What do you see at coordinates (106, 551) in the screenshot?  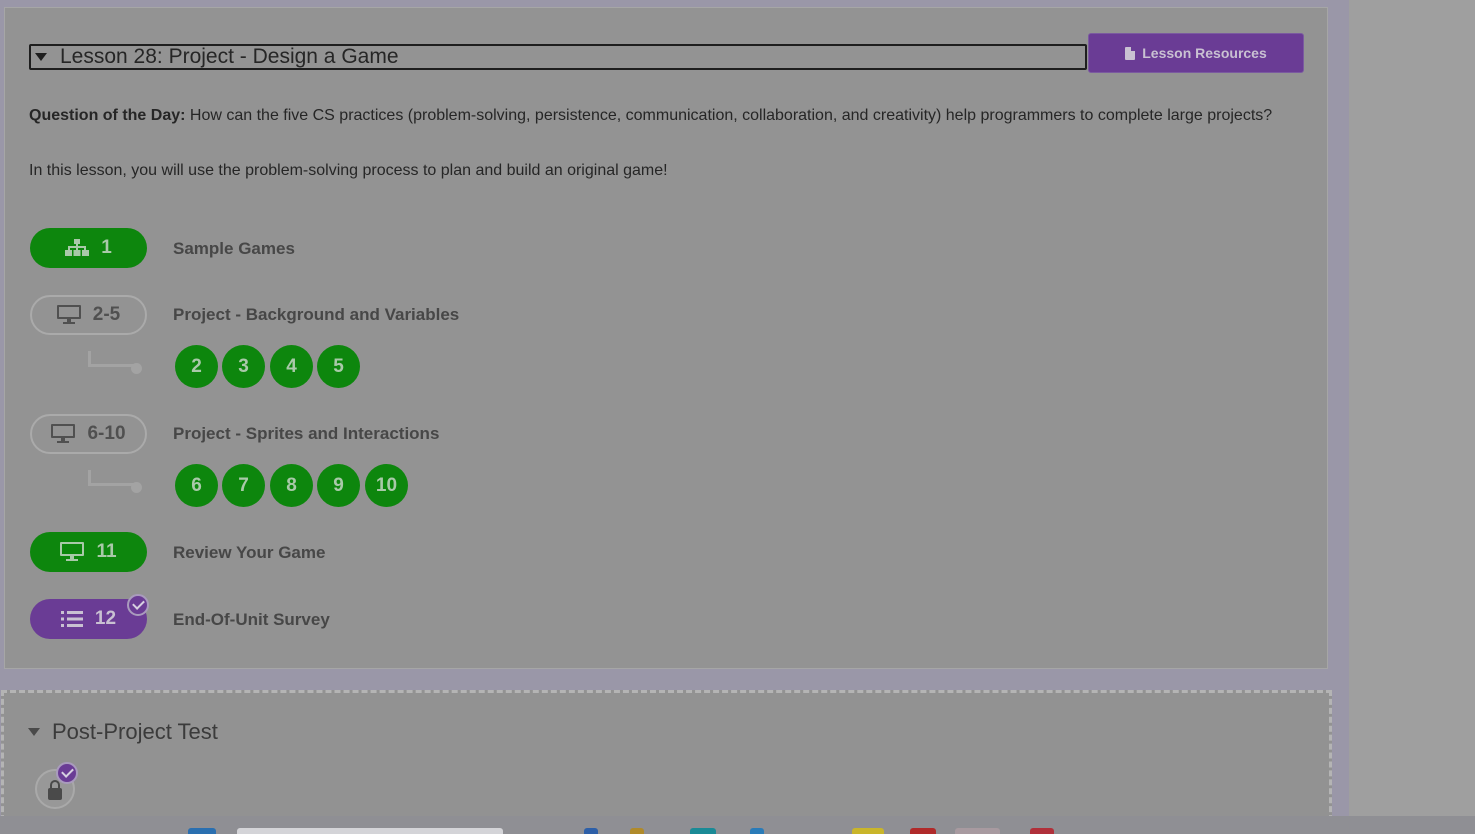 I see `level-number: 11` at bounding box center [106, 551].